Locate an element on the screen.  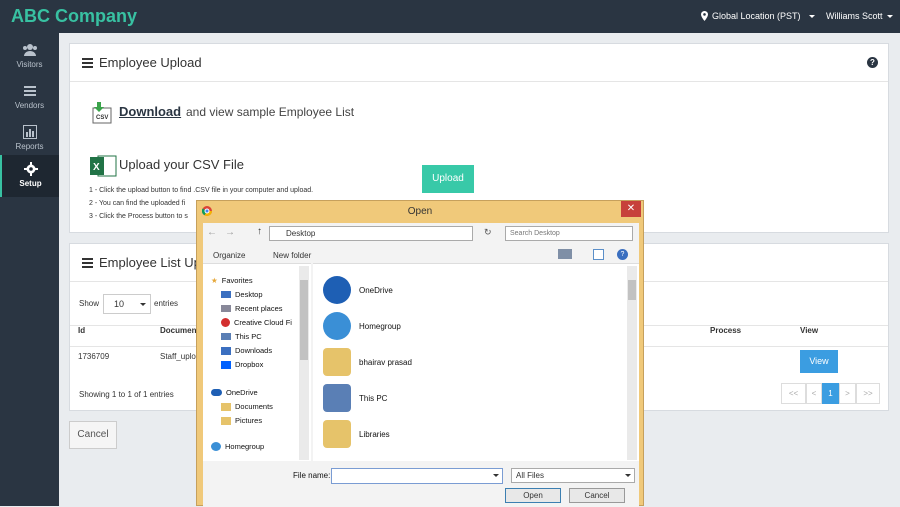
cell-document: Staff_uplo is located at coordinates (178, 356).